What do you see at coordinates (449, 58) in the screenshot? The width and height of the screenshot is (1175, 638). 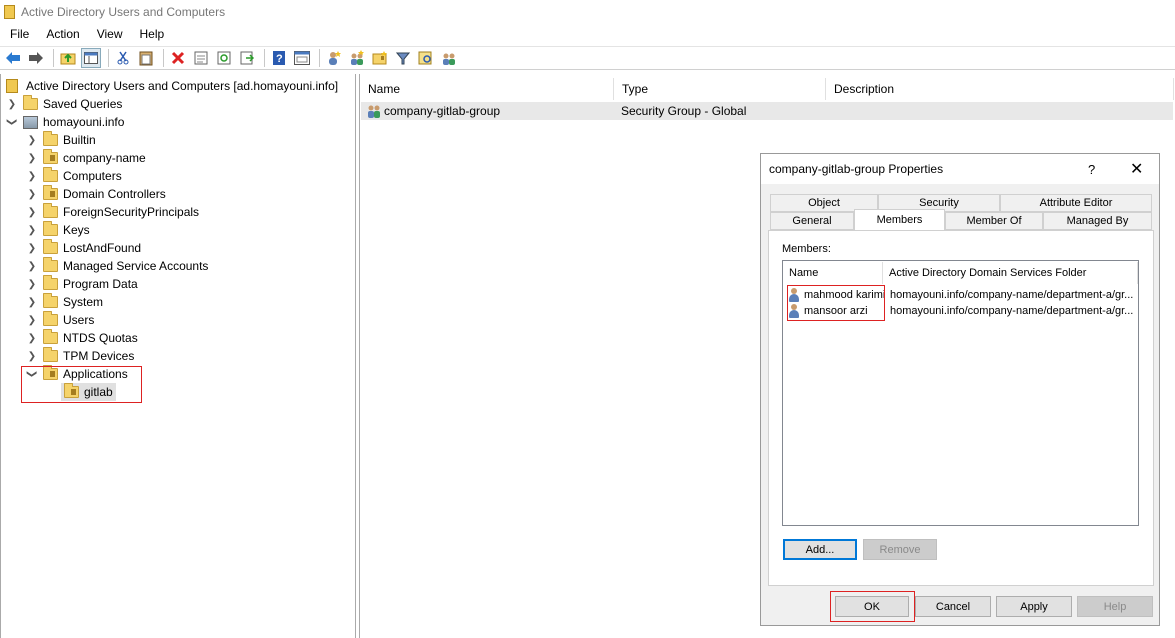 I see `add-to-group-icon` at bounding box center [449, 58].